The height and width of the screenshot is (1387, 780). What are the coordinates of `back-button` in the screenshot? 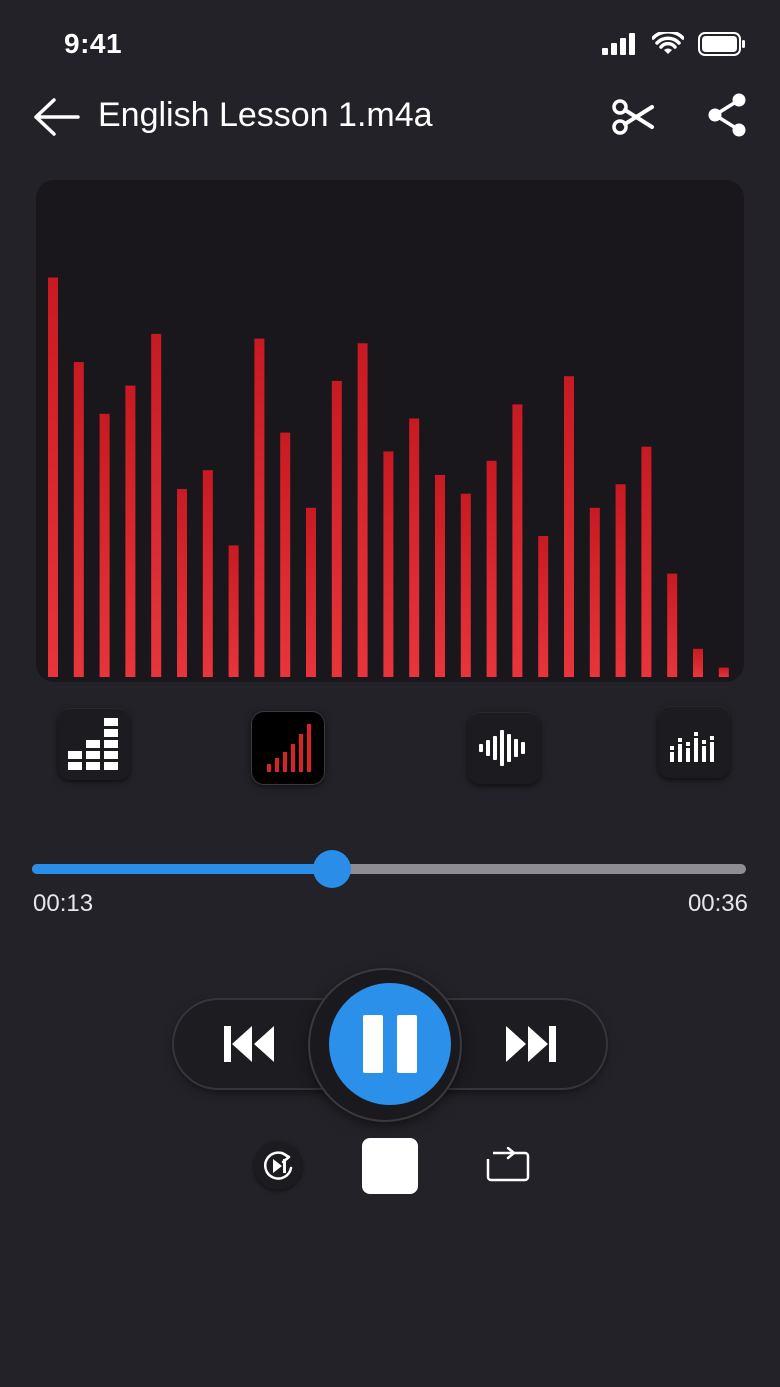 It's located at (57, 117).